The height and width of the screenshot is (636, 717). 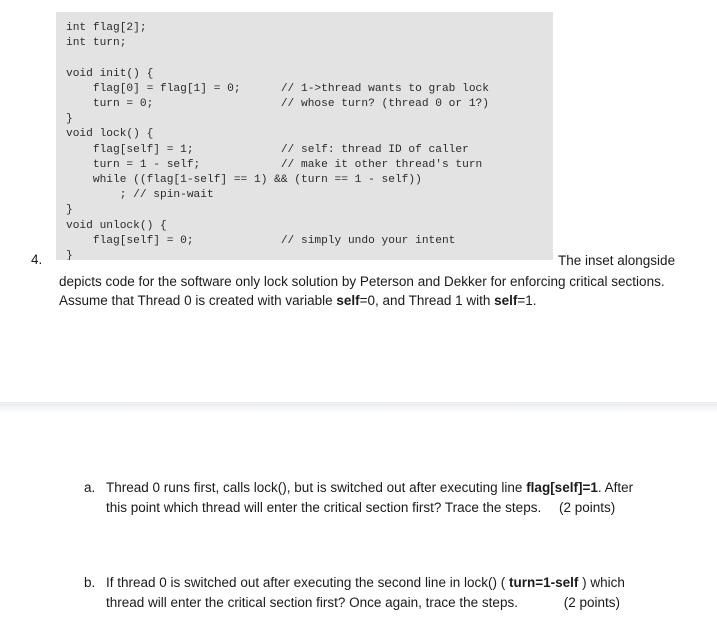 I want to click on question-a-part-2: . After, so click(x=615, y=487).